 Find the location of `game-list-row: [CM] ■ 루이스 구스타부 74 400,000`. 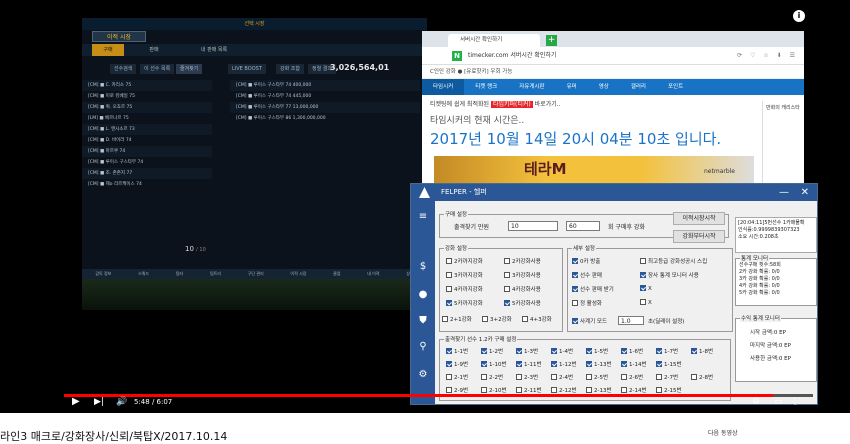

game-list-row: [CM] ■ 루이스 구스타부 74 400,000 is located at coordinates (325, 85).